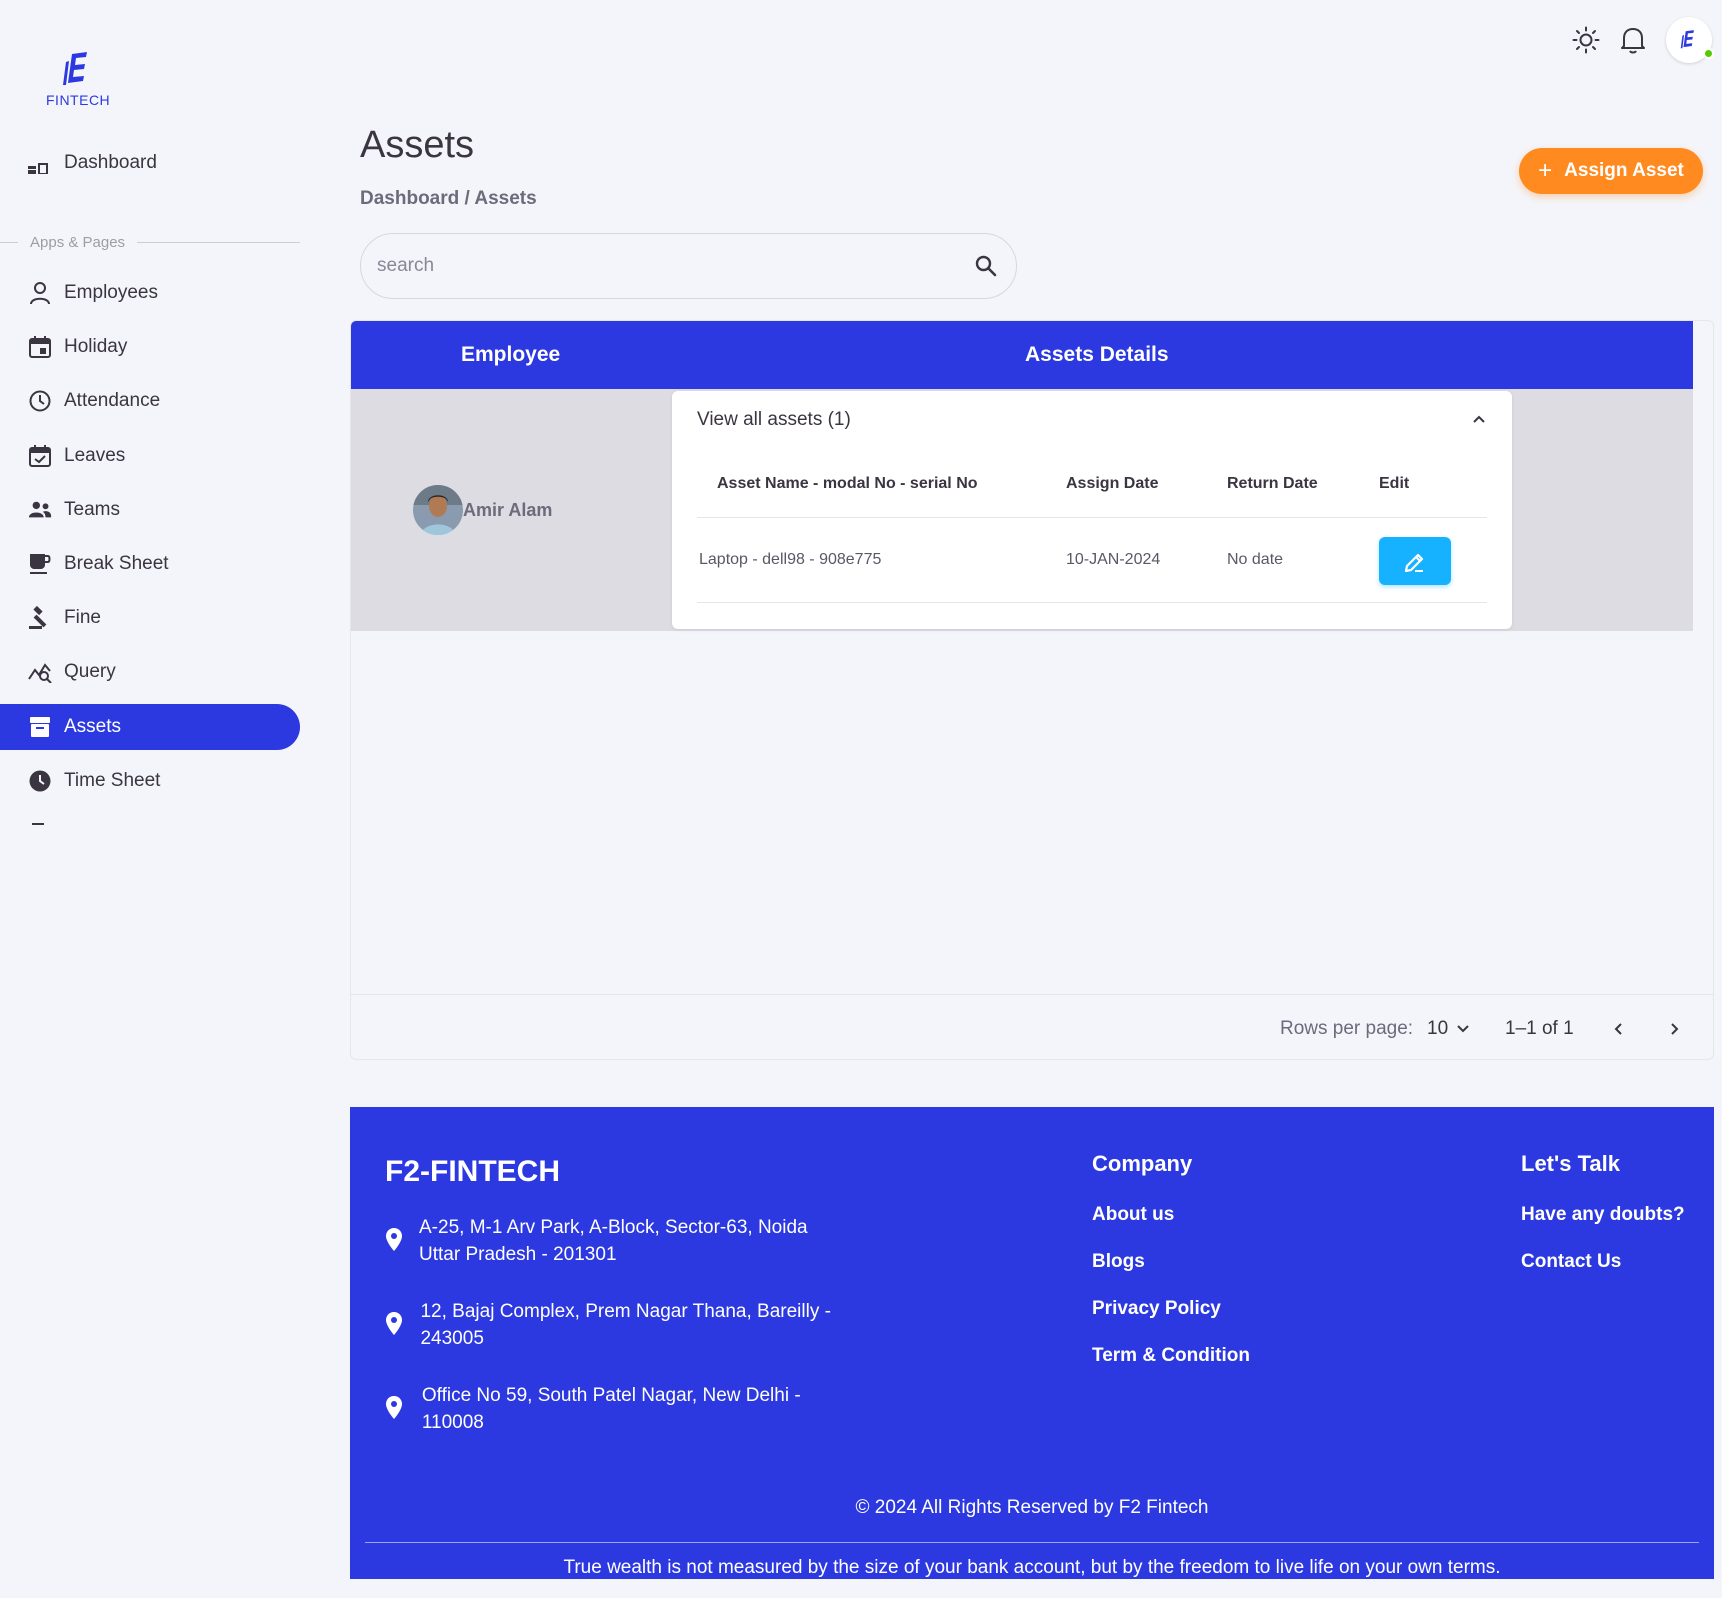  What do you see at coordinates (1133, 1215) in the screenshot?
I see `footer-link-about: About us` at bounding box center [1133, 1215].